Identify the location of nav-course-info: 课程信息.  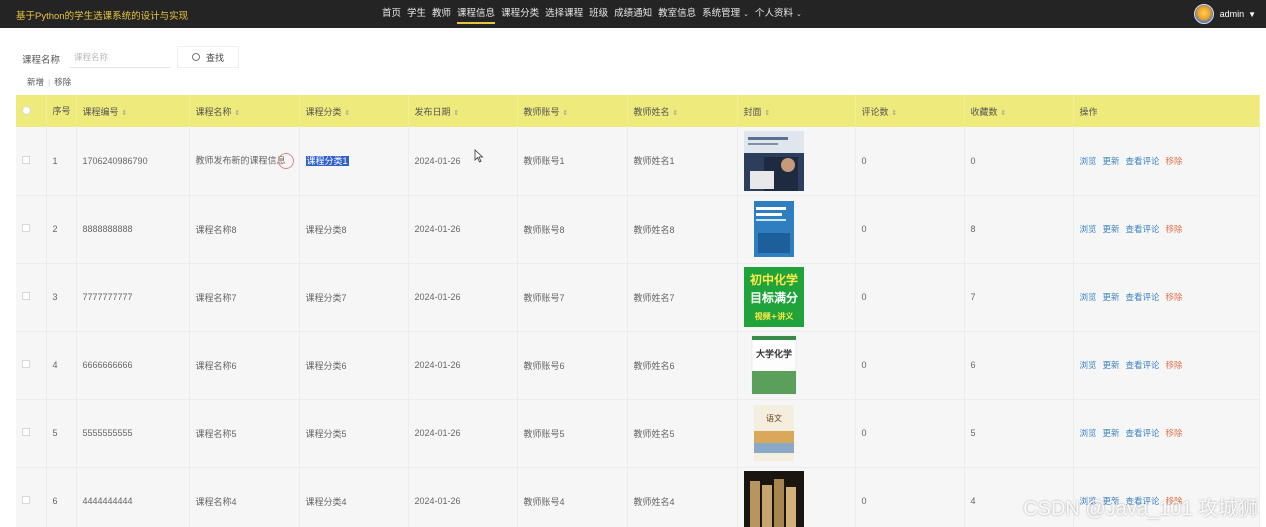
(476, 14).